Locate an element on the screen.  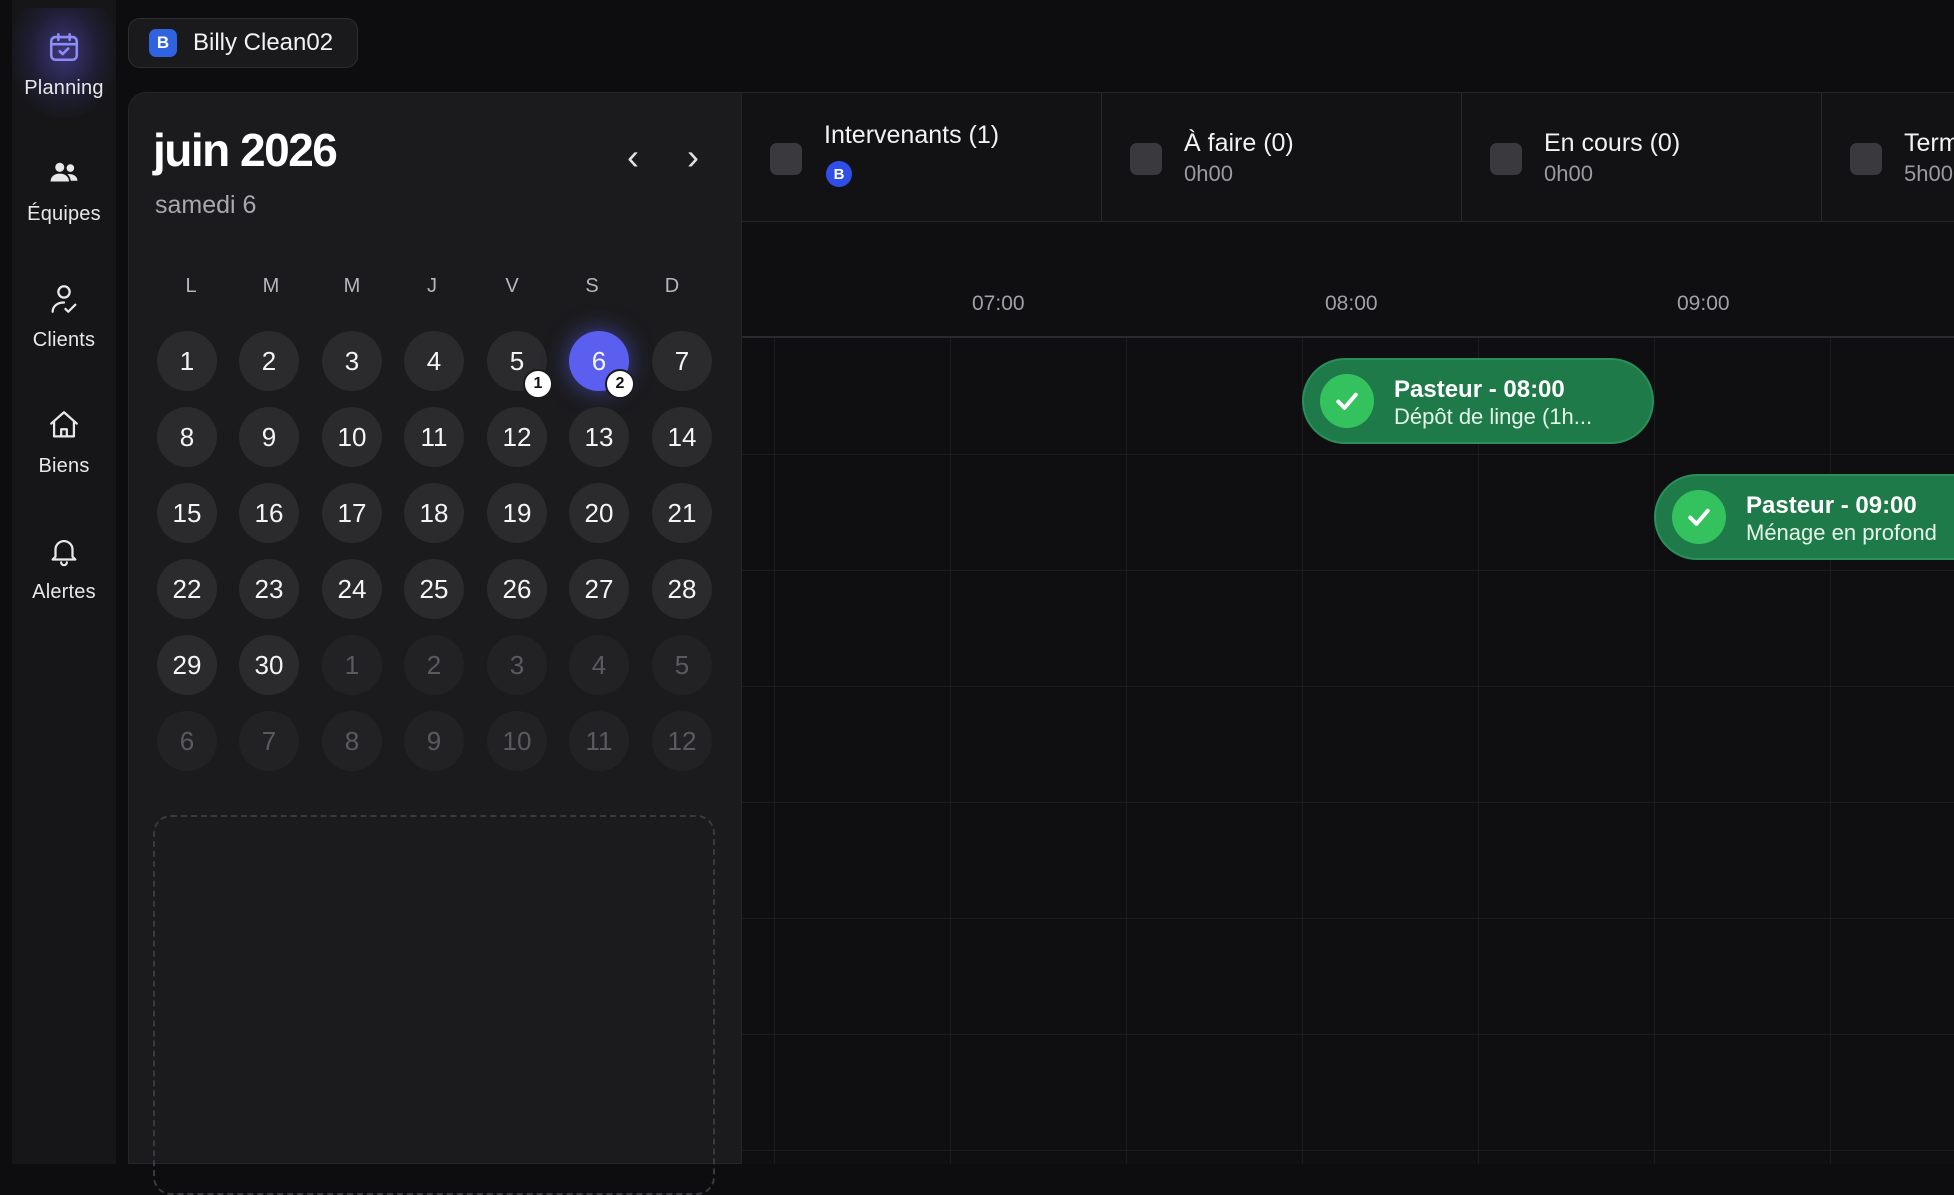
calendar-day: 1 is located at coordinates (187, 361).